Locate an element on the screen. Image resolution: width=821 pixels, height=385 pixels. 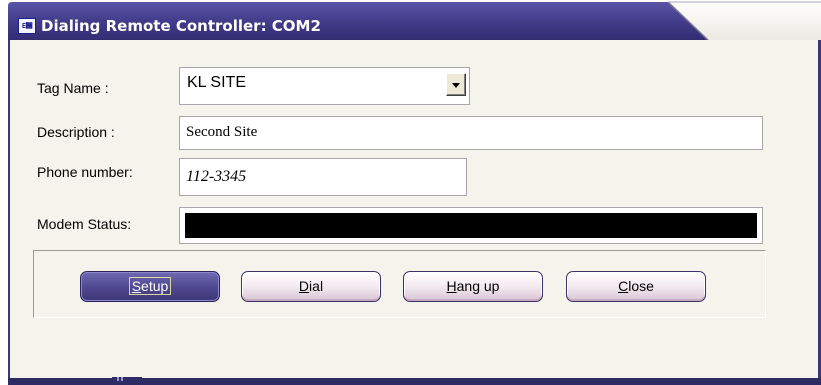
hangup-label-rest: ang up is located at coordinates (478, 286).